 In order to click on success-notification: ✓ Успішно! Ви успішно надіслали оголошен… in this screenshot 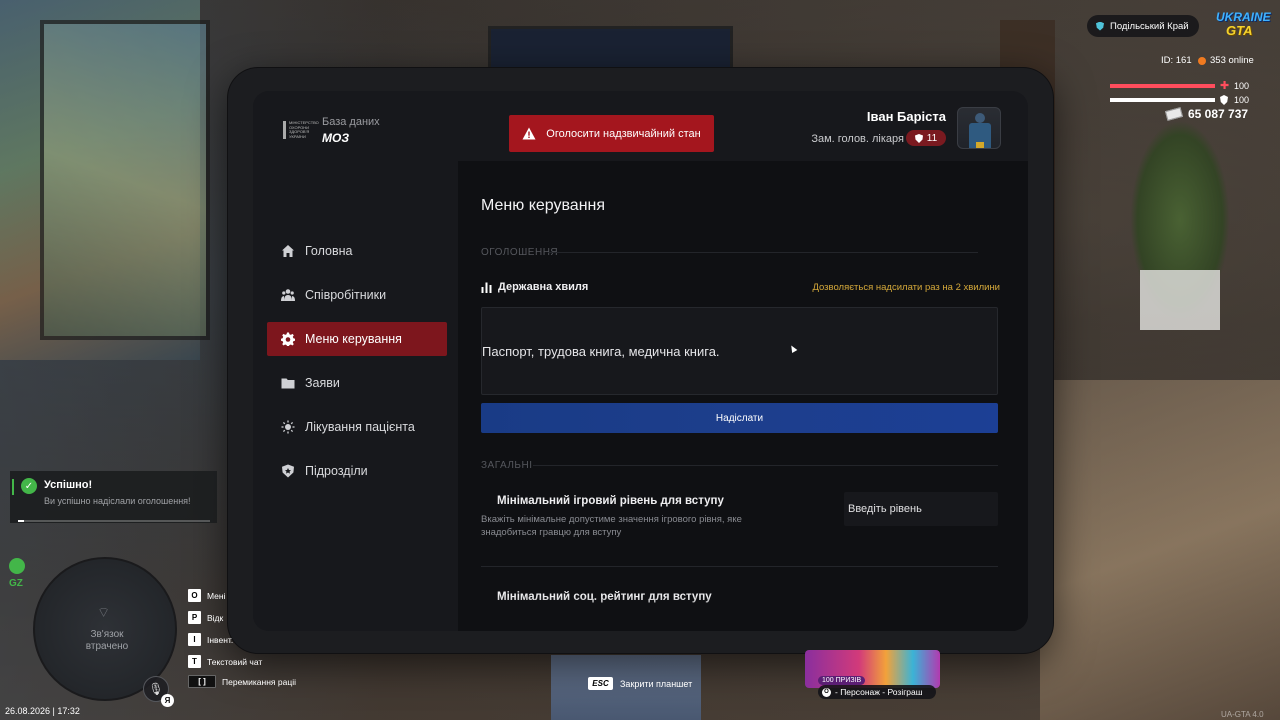, I will do `click(113, 497)`.